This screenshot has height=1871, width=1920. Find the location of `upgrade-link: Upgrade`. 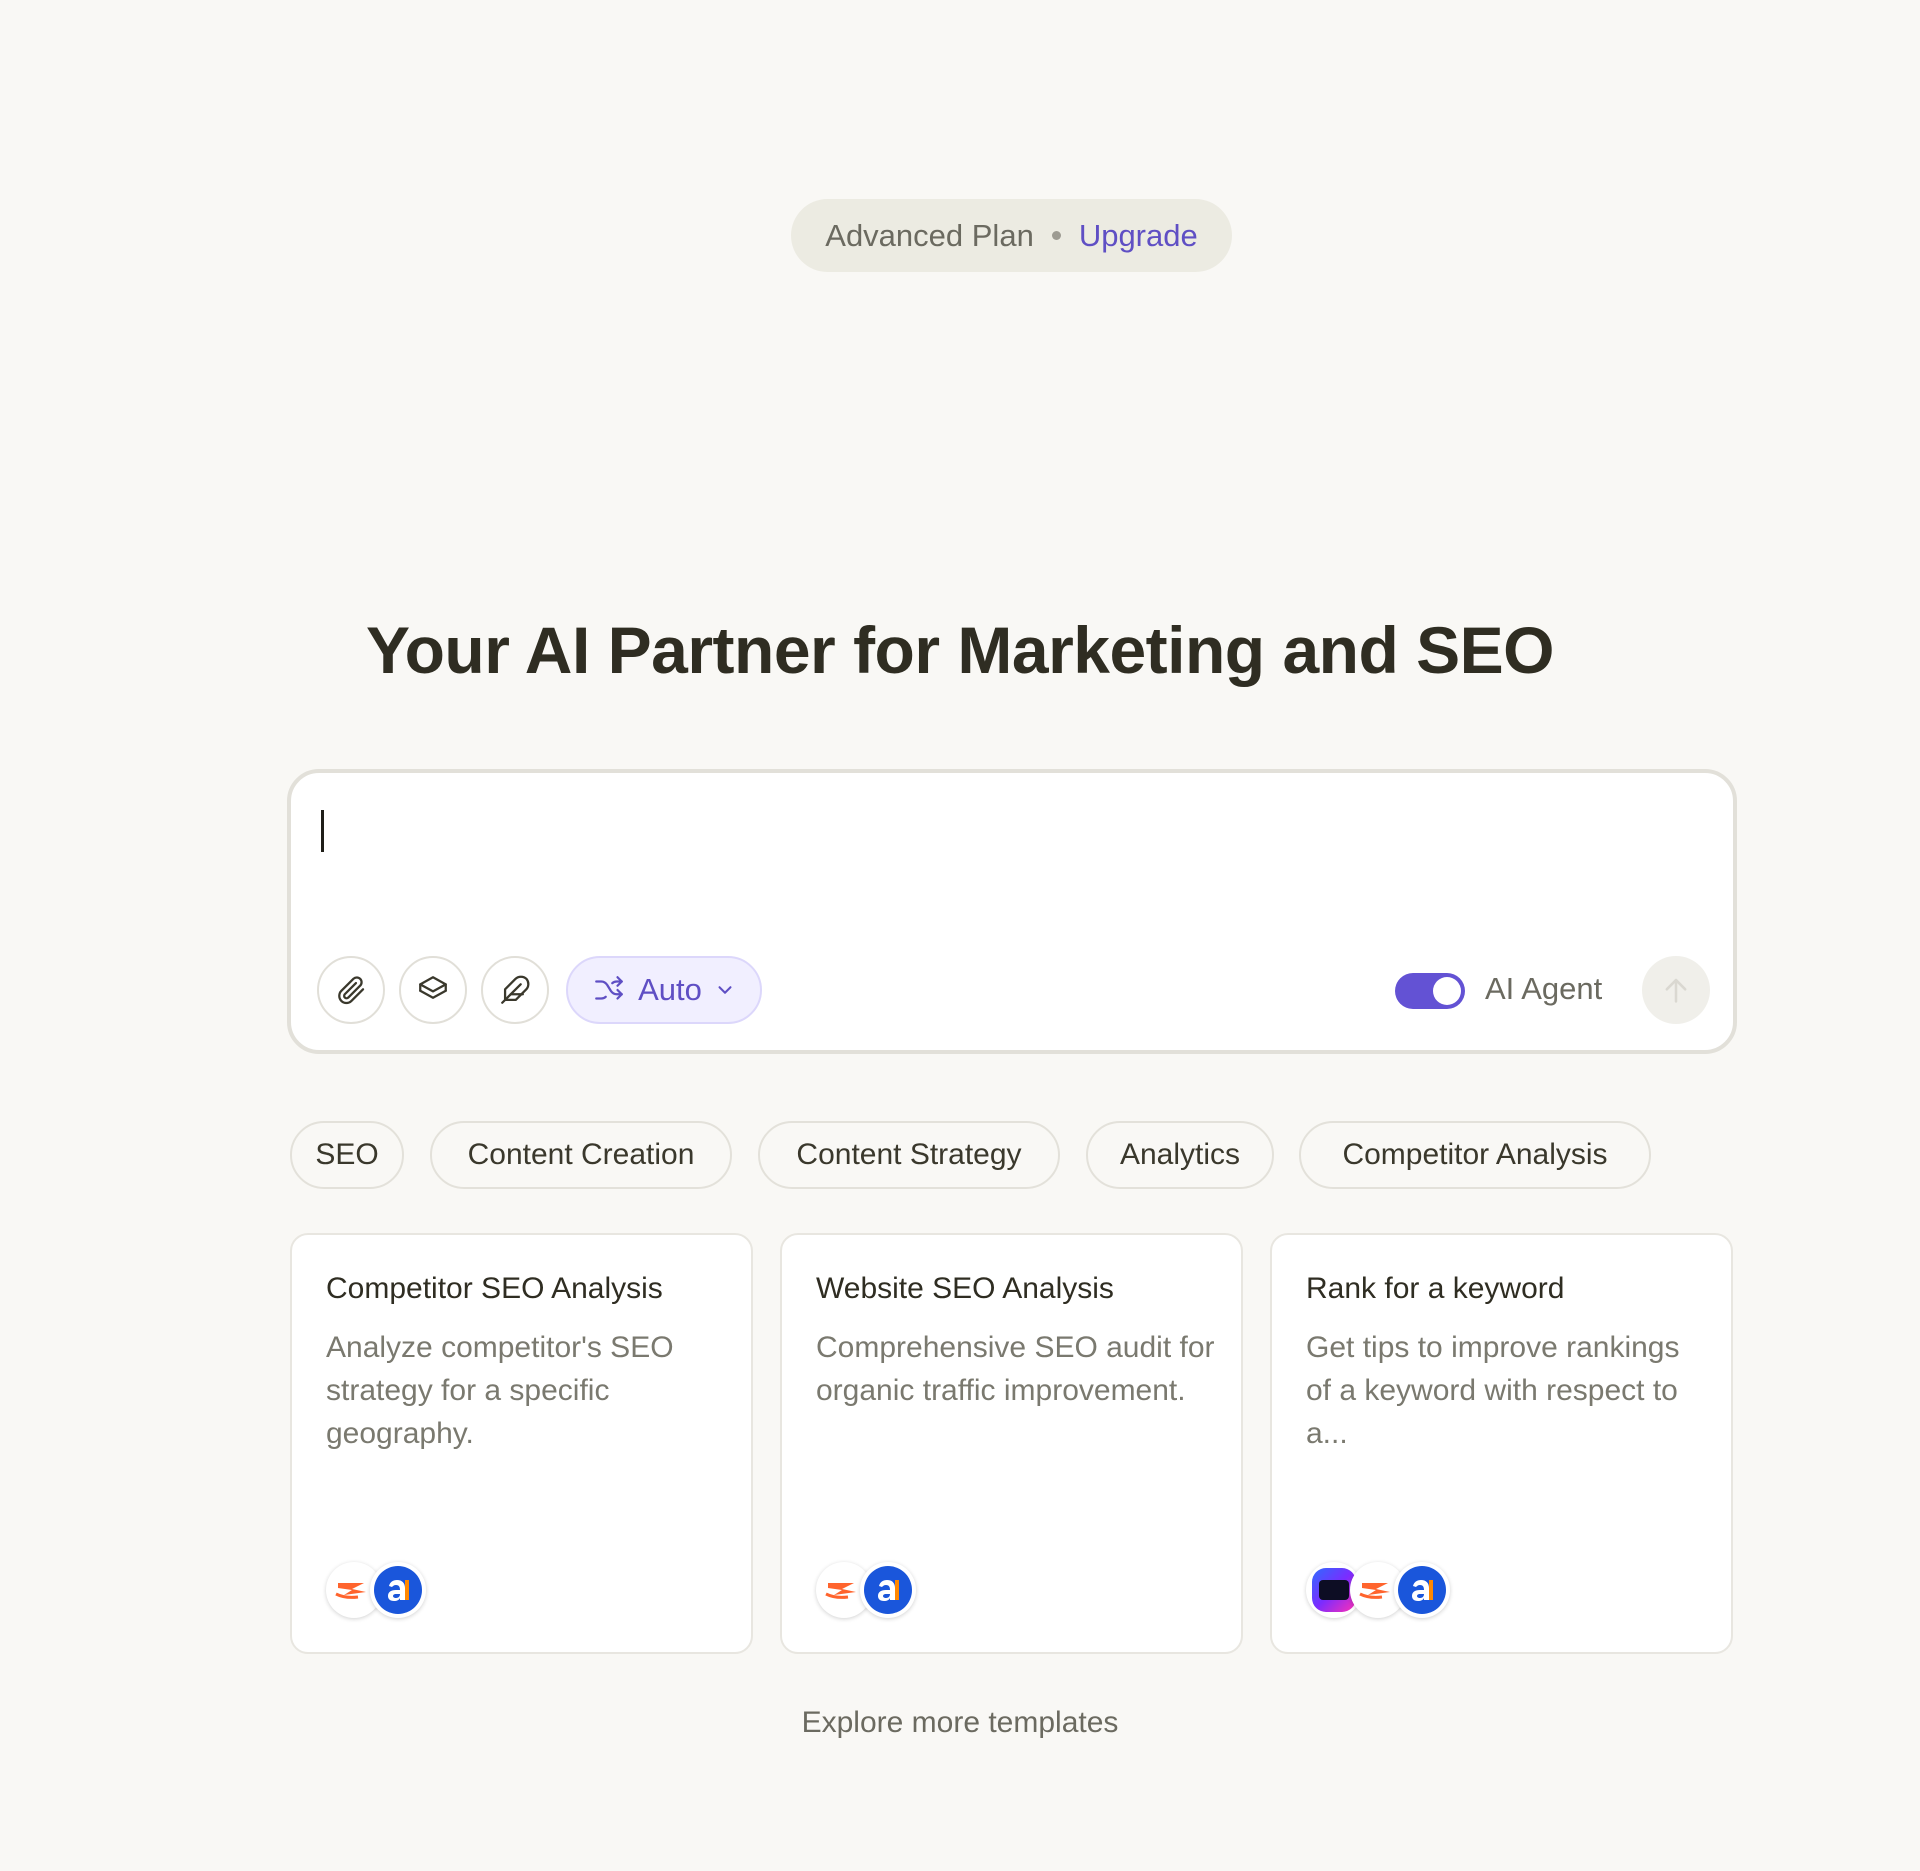

upgrade-link: Upgrade is located at coordinates (1138, 236).